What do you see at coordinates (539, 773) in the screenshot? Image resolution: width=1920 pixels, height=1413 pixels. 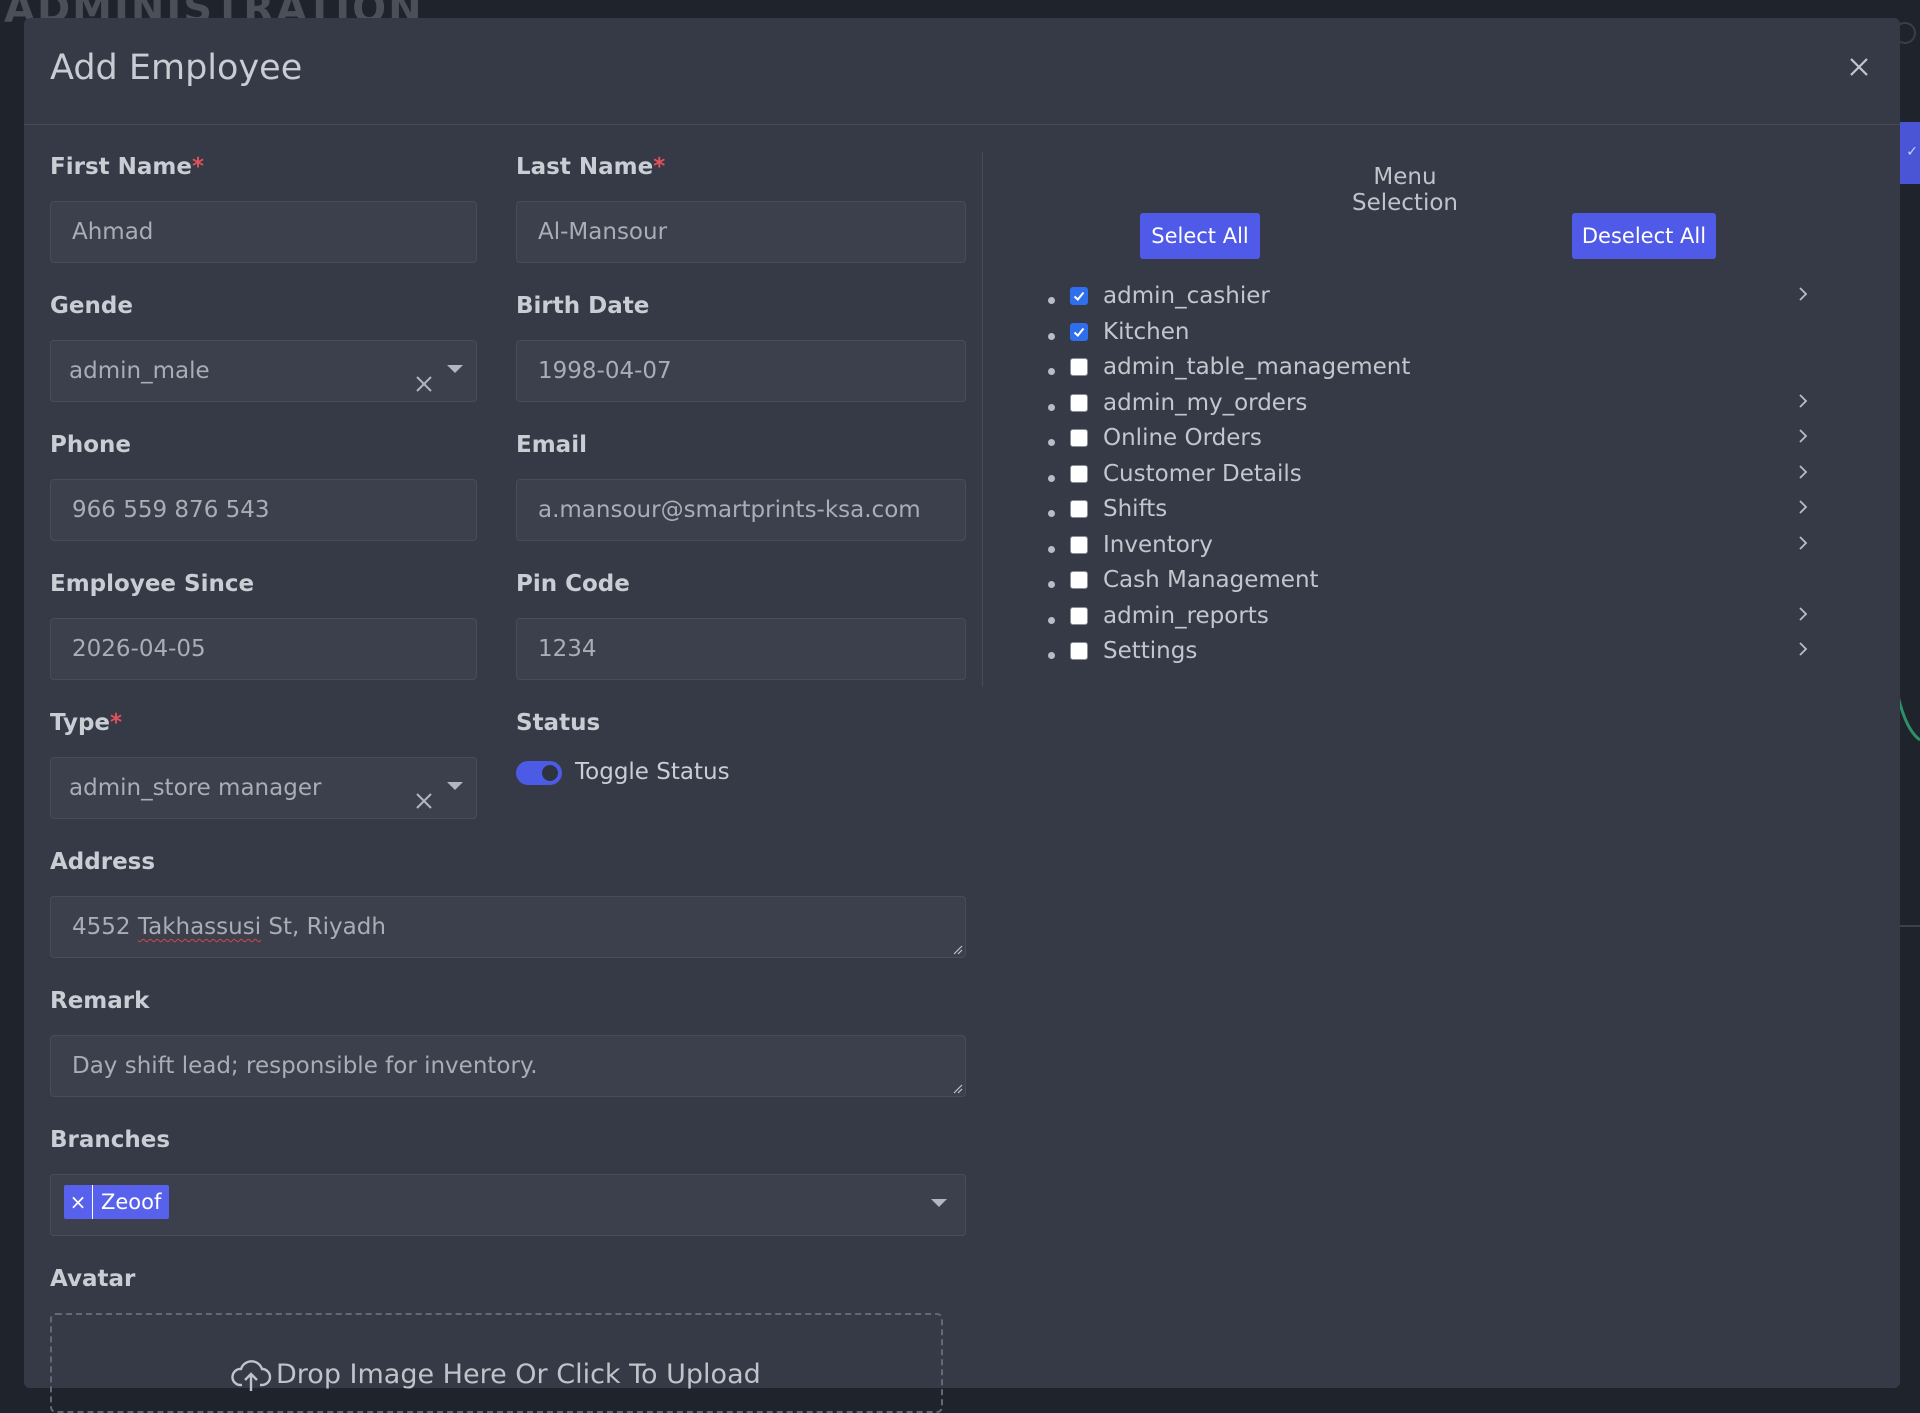 I see `status-toggle` at bounding box center [539, 773].